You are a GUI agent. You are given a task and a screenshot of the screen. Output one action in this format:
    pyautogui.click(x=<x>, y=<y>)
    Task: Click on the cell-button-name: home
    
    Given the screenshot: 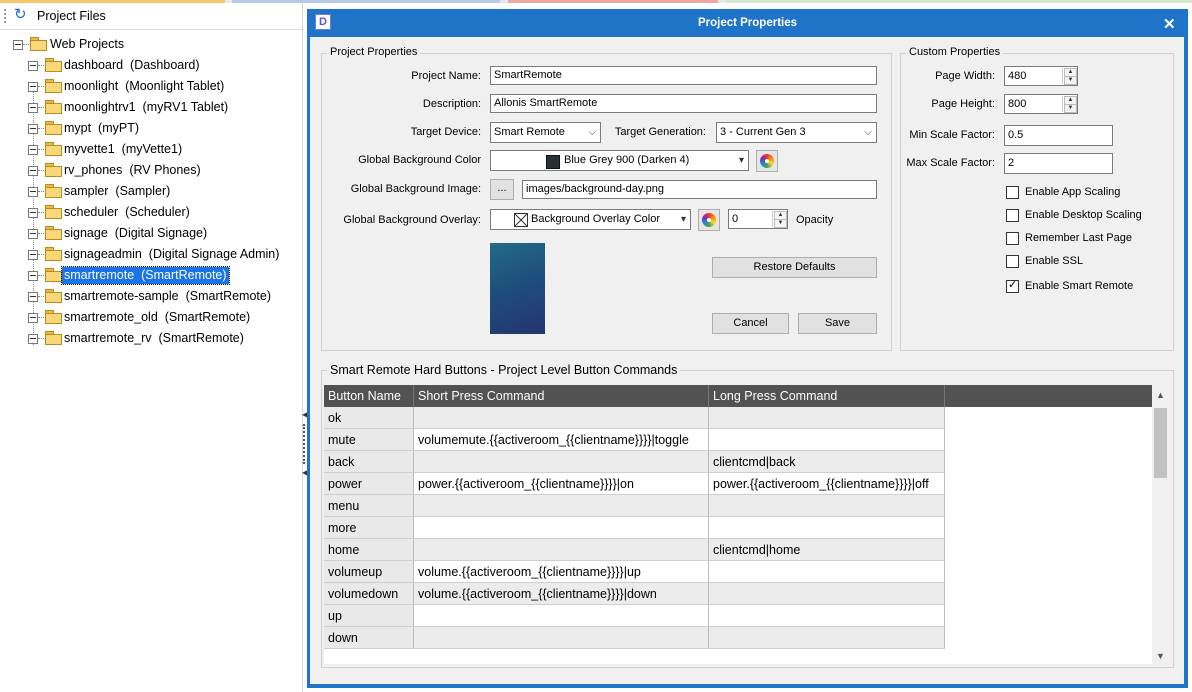 What is the action you would take?
    pyautogui.click(x=369, y=550)
    